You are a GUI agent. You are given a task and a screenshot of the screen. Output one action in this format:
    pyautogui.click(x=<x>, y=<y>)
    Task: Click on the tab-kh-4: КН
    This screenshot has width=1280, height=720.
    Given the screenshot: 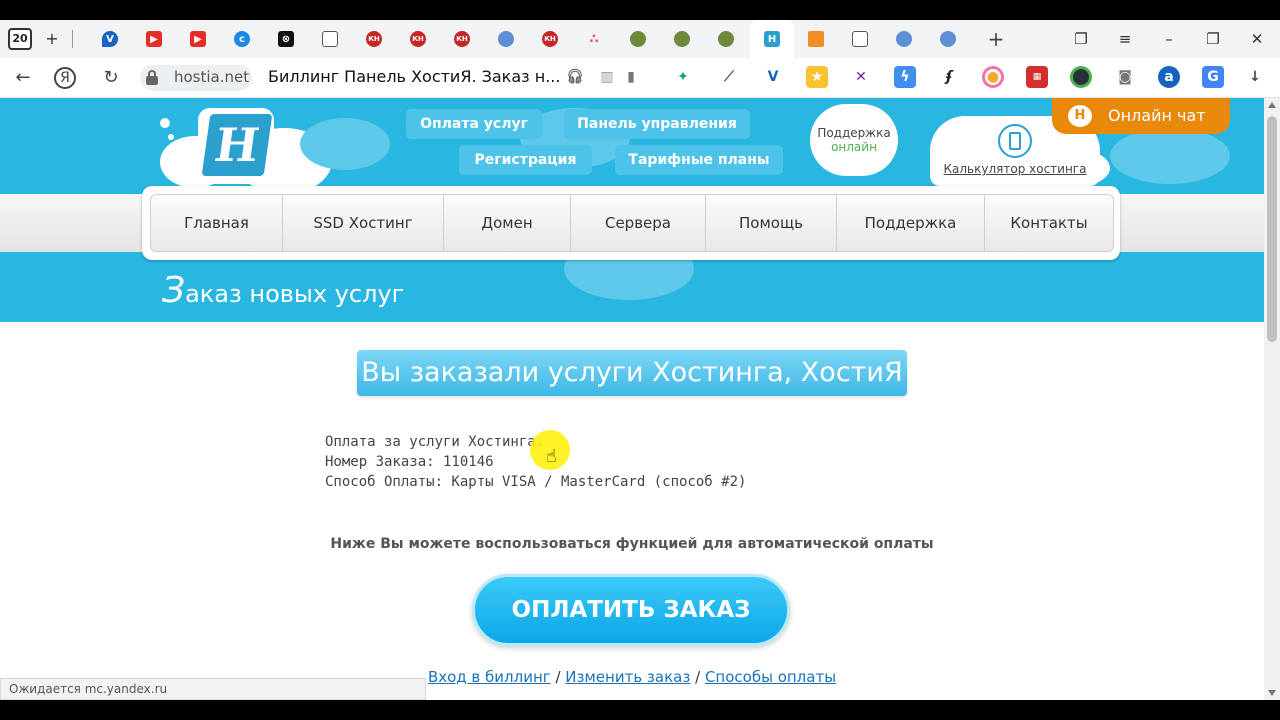 What is the action you would take?
    pyautogui.click(x=550, y=39)
    